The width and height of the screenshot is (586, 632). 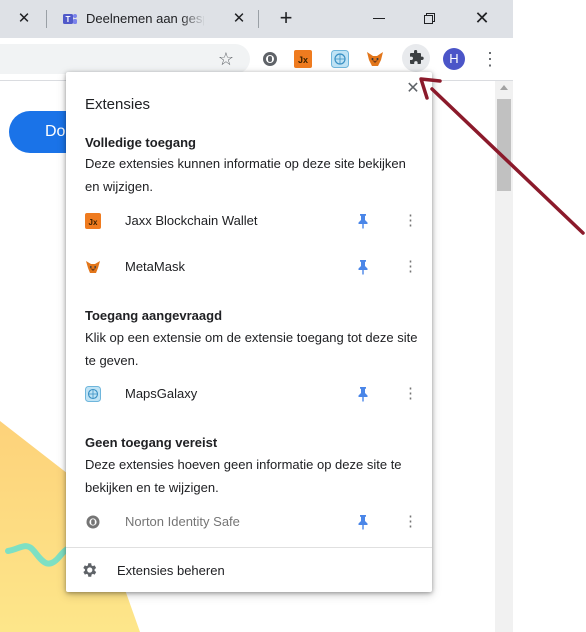 I want to click on scrollbar-thumb, so click(x=504, y=145).